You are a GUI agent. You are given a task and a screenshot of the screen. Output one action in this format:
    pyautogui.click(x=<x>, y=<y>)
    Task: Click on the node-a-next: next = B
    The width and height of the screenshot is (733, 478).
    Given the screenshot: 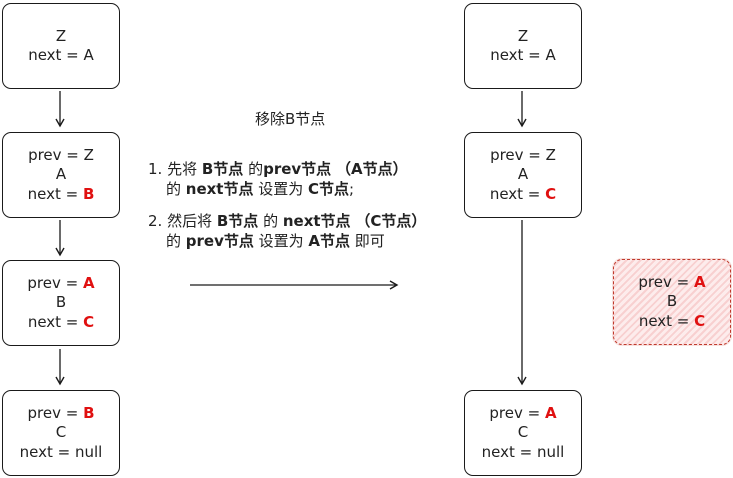 What is the action you would take?
    pyautogui.click(x=61, y=193)
    